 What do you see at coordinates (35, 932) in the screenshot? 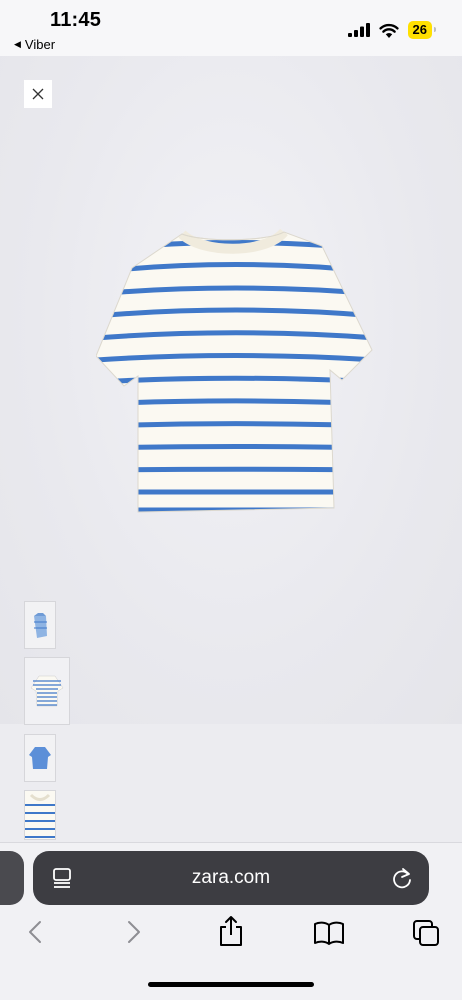
I see `back-icon` at bounding box center [35, 932].